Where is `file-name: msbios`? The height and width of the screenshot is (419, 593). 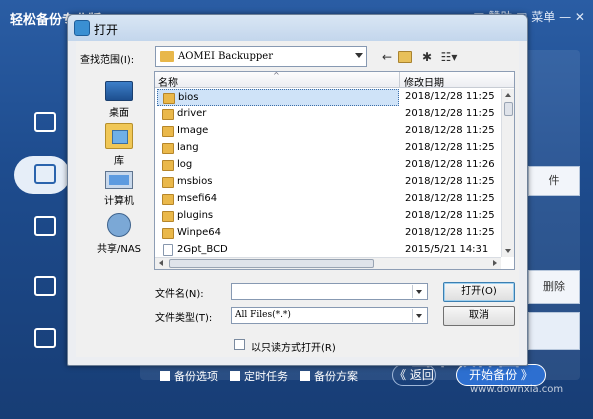
file-name: msbios is located at coordinates (195, 181).